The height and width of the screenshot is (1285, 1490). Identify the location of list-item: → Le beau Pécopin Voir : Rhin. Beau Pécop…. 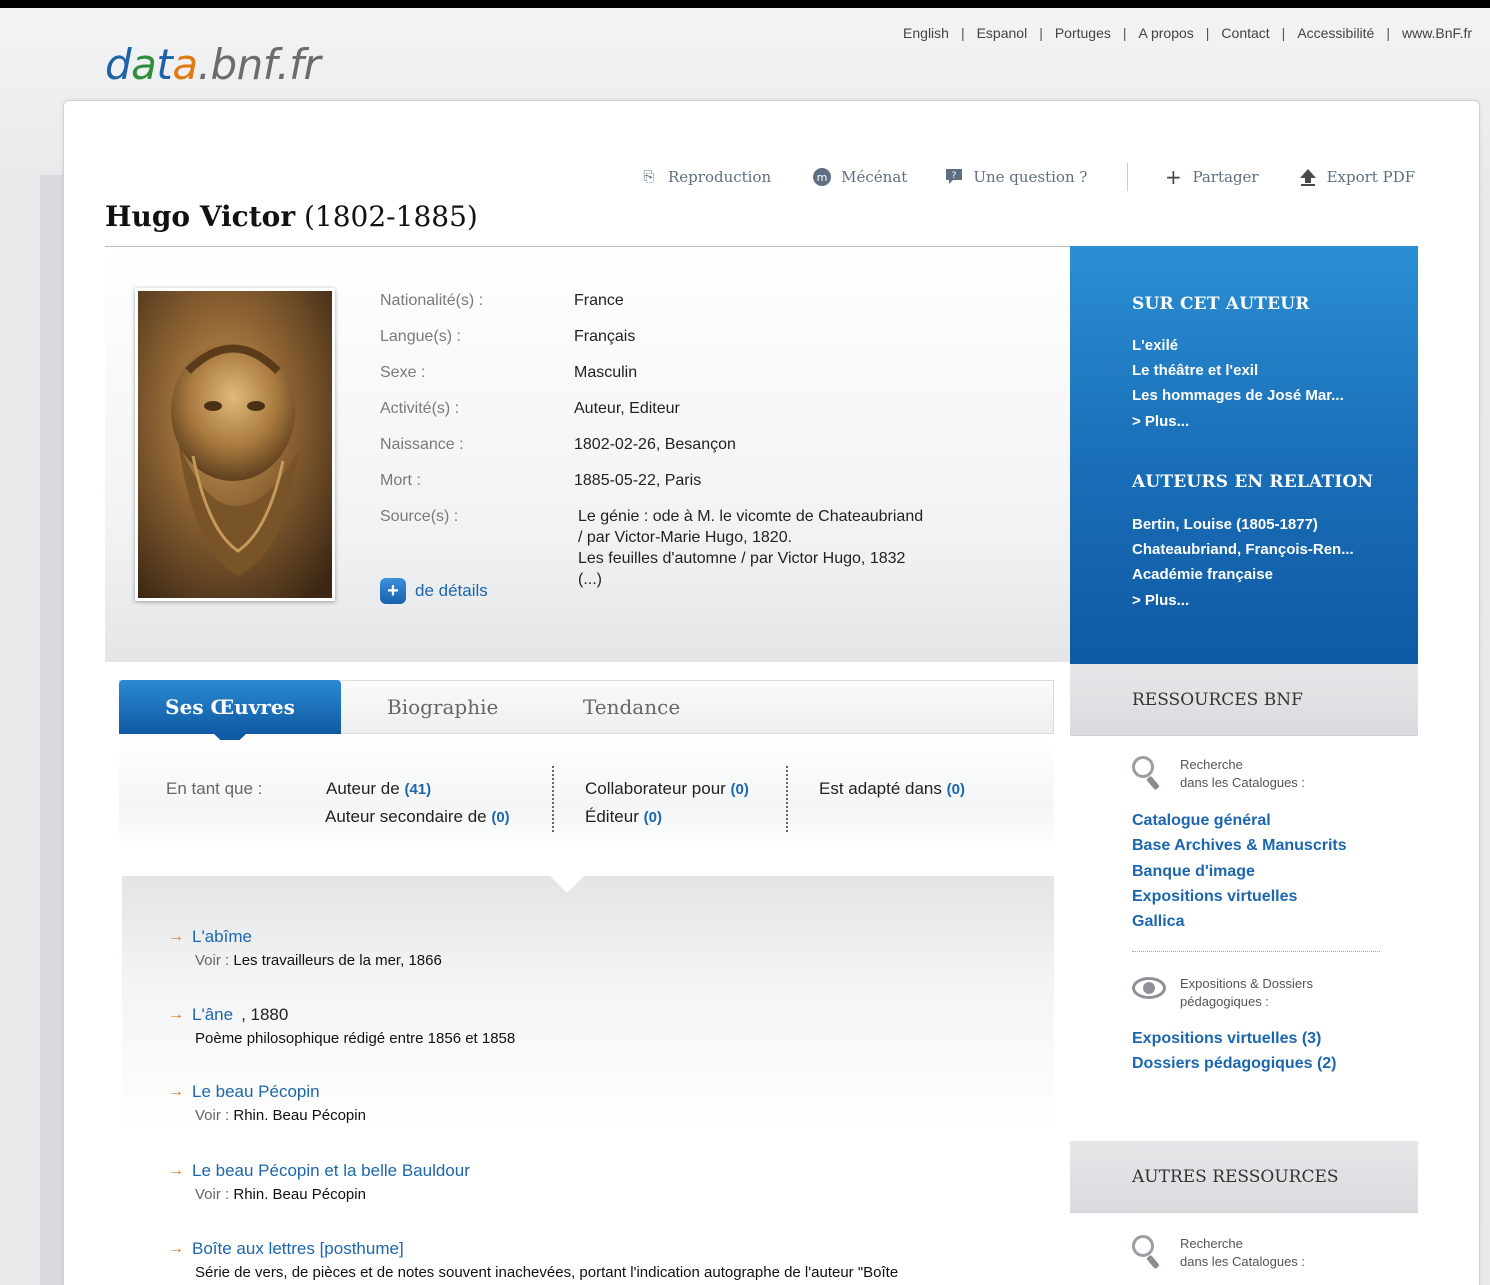
(267, 1103).